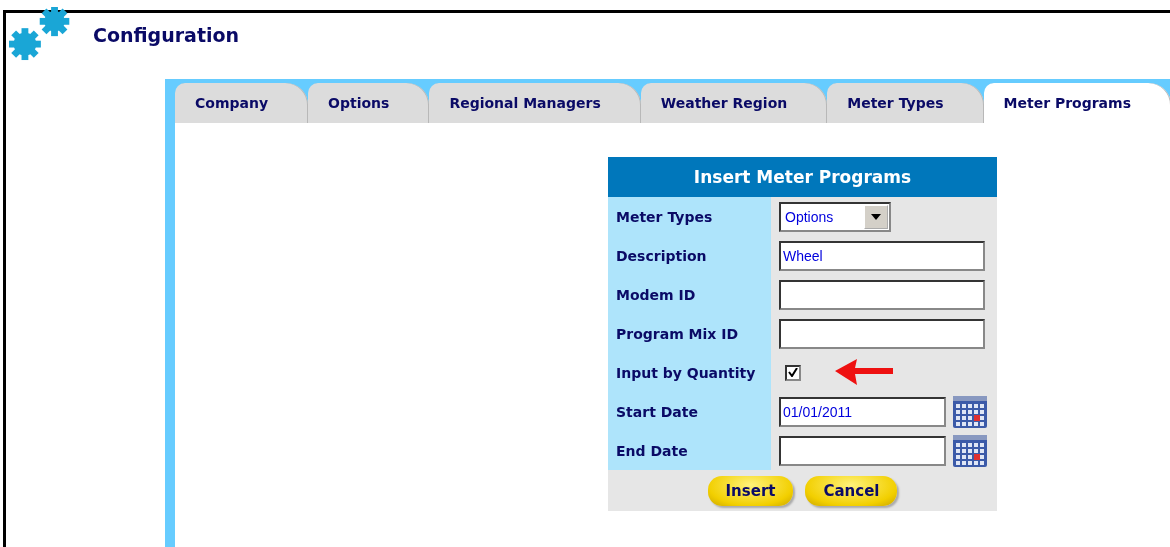  I want to click on date-field: 01/01/2011, so click(862, 411).